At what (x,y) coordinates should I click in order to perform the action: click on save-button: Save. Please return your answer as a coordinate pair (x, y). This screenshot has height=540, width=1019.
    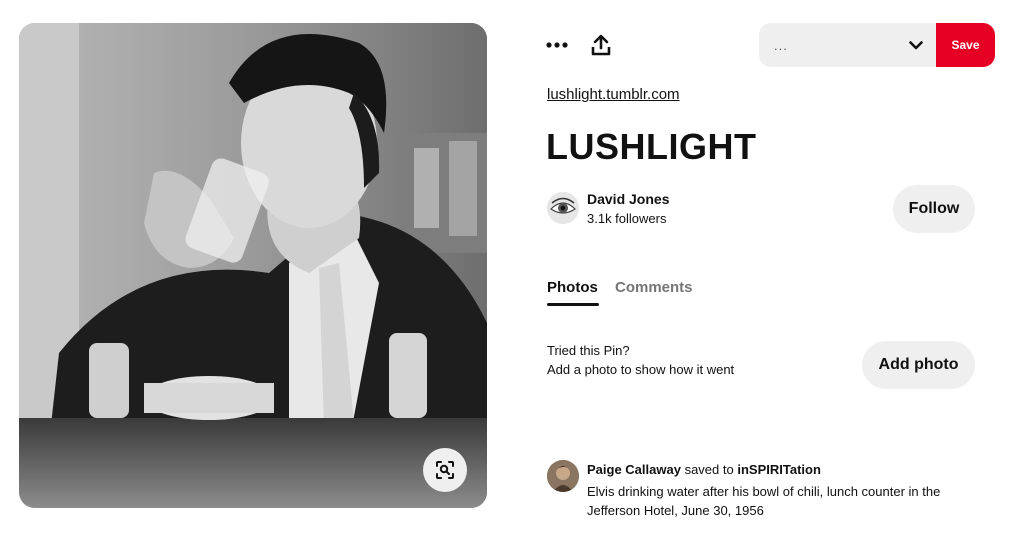
    Looking at the image, I should click on (965, 45).